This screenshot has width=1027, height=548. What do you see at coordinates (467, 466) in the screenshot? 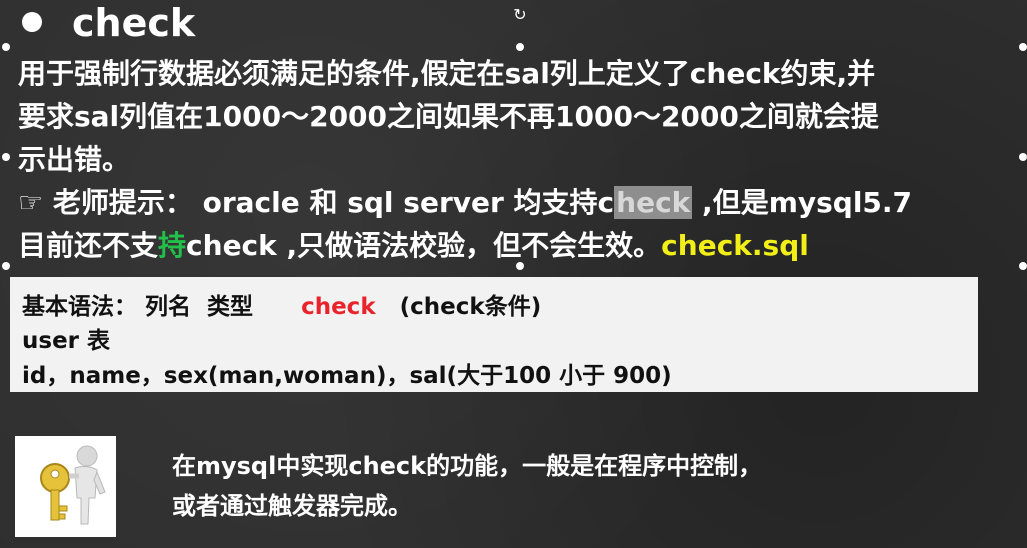
I see `footer-line-1: 在mysql中实现check的功能，一般是在程序中控制，` at bounding box center [467, 466].